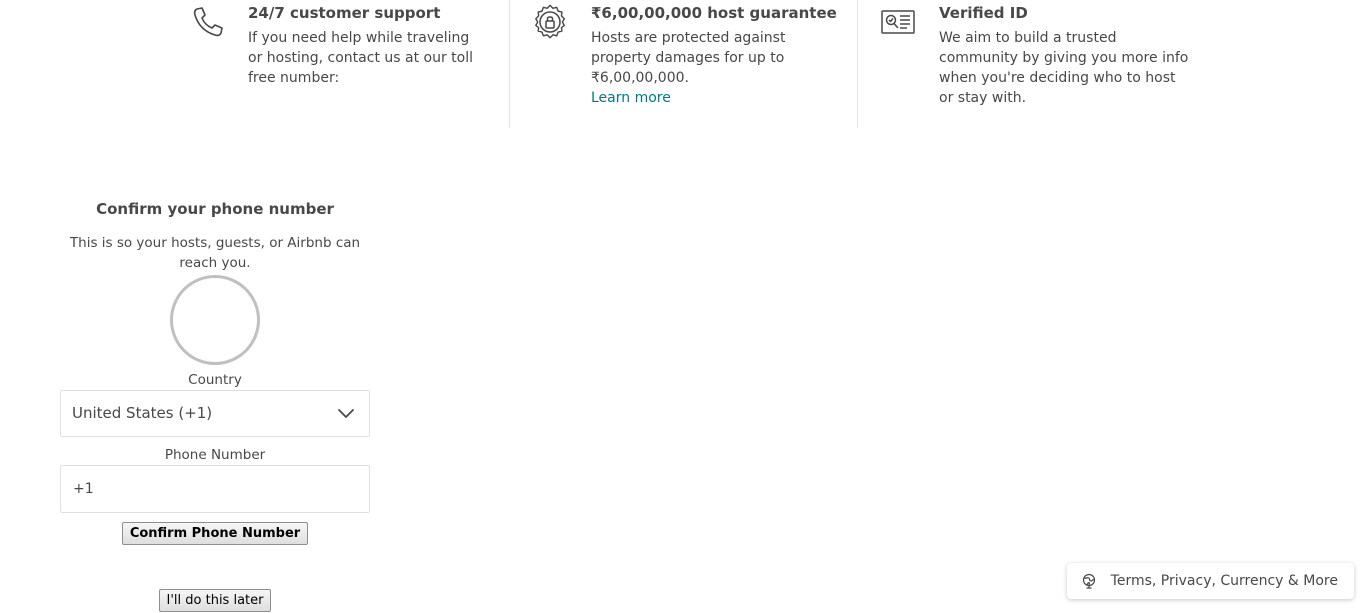  I want to click on phone-number-input, so click(215, 489).